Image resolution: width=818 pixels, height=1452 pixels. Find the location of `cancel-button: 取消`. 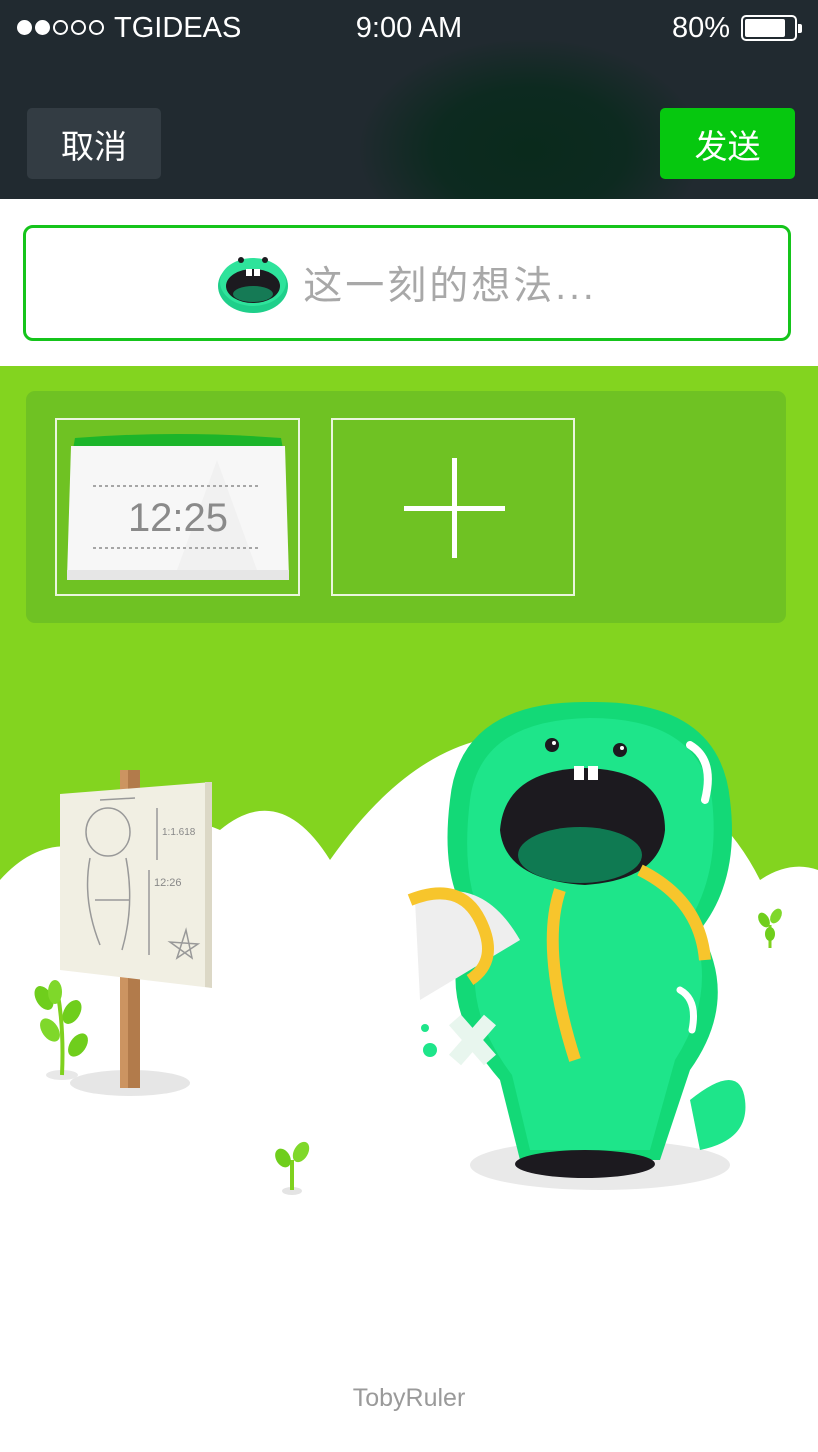

cancel-button: 取消 is located at coordinates (94, 143).